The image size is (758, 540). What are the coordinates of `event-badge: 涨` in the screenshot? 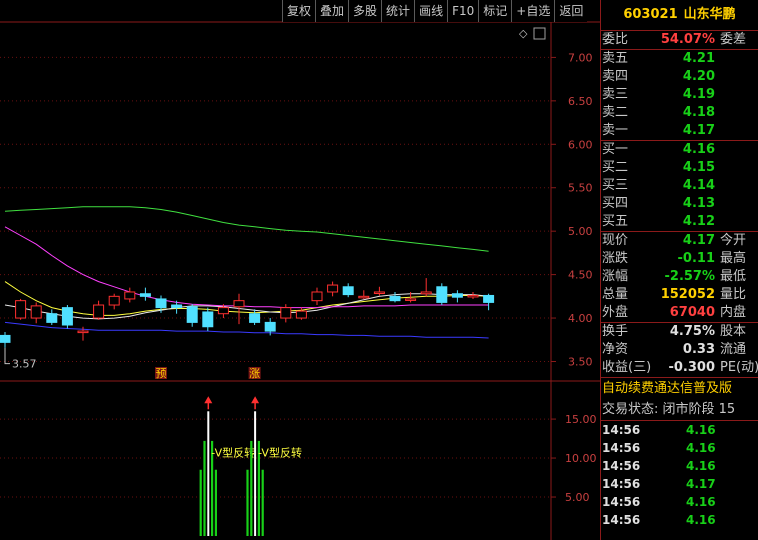 It's located at (254, 373).